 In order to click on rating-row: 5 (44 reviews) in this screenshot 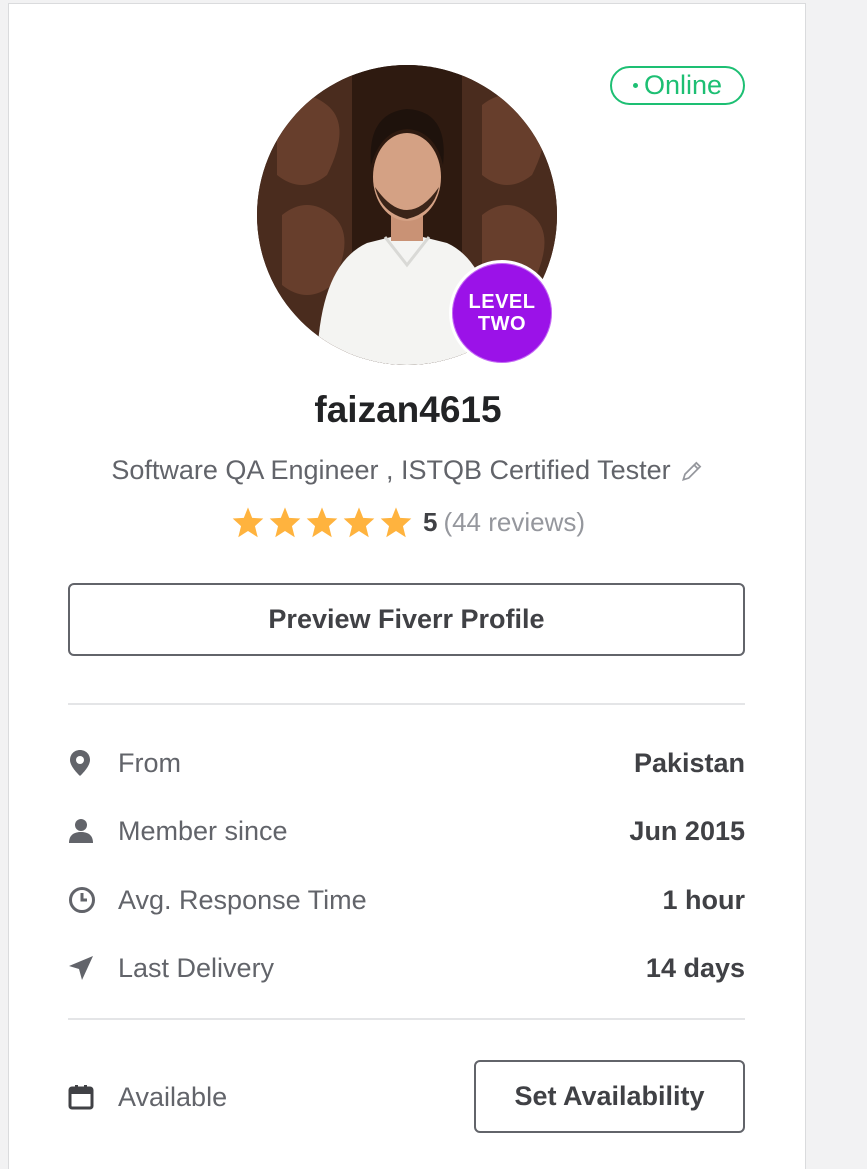, I will do `click(408, 522)`.